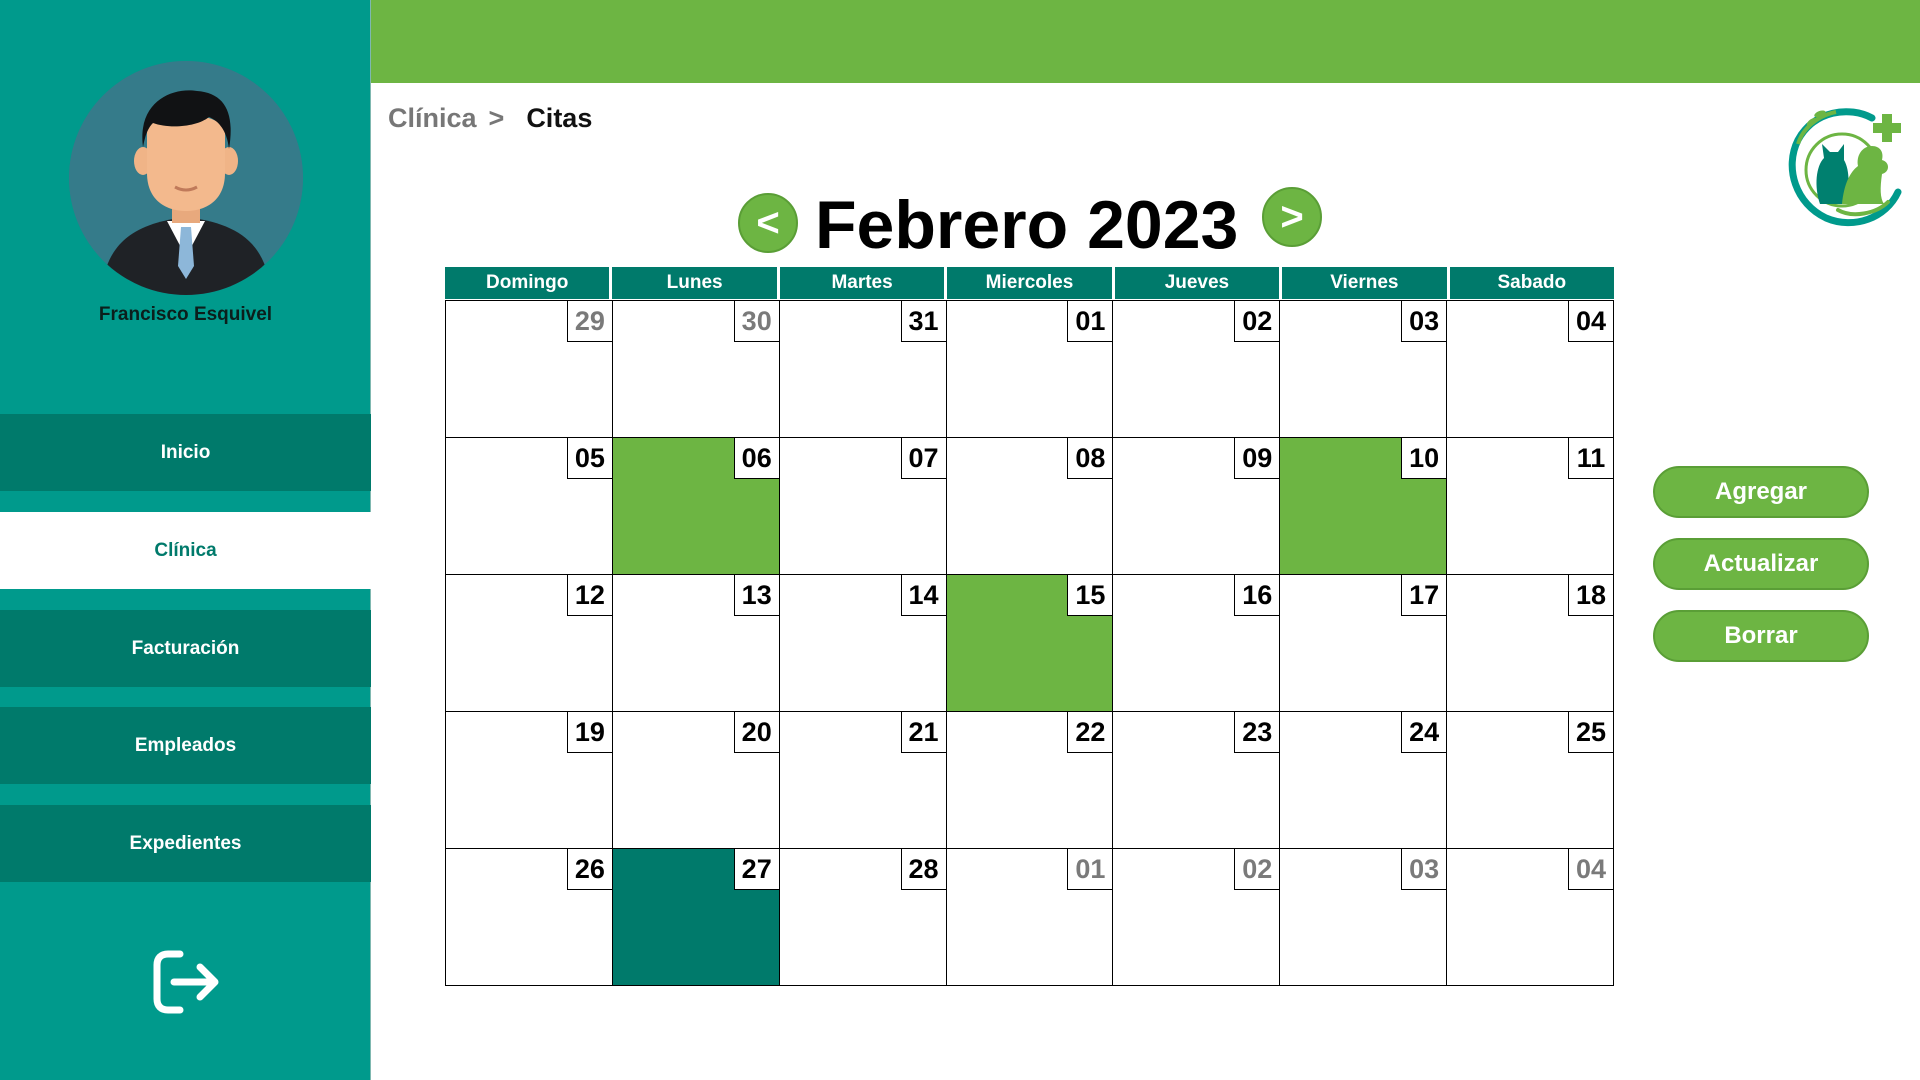 The width and height of the screenshot is (1920, 1080). I want to click on sidebar-item-empleados: Empleados, so click(185, 745).